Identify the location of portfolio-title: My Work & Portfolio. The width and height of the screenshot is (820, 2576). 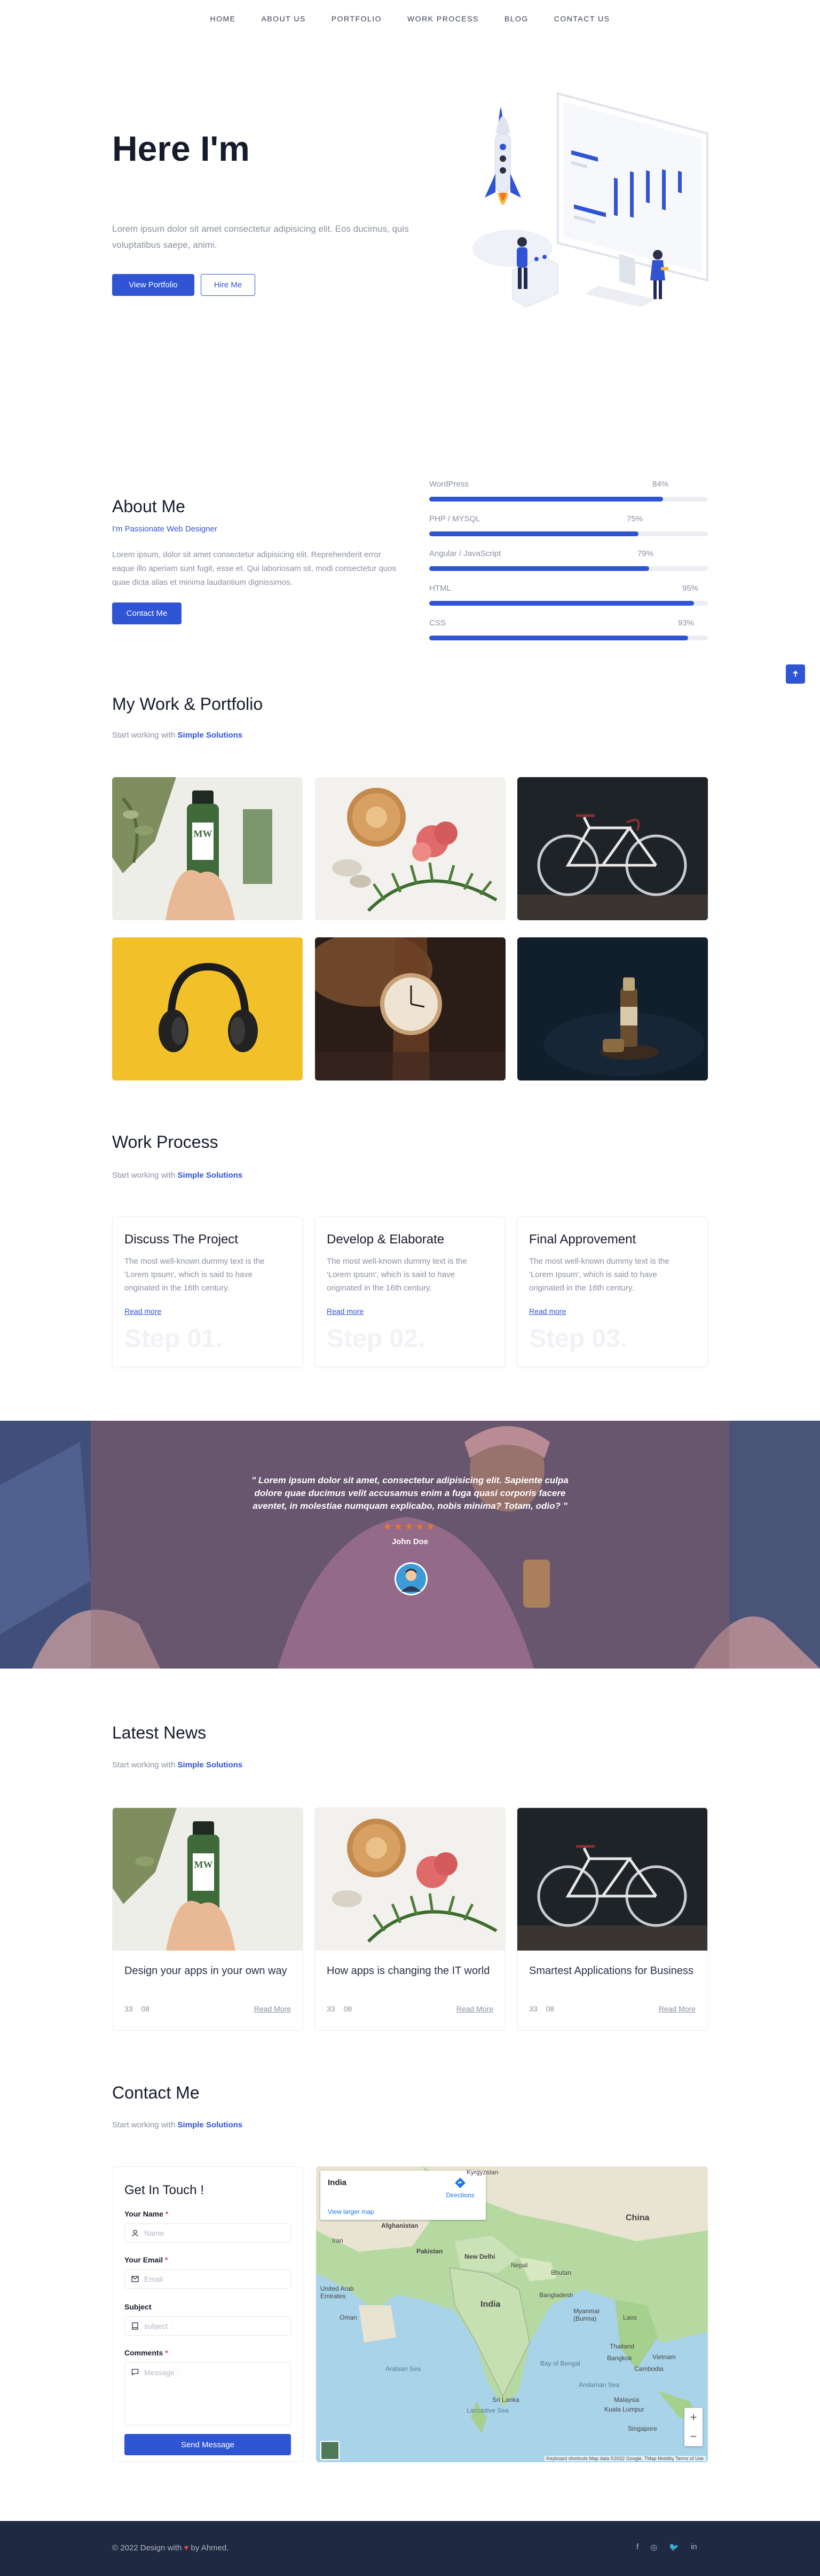
(187, 704).